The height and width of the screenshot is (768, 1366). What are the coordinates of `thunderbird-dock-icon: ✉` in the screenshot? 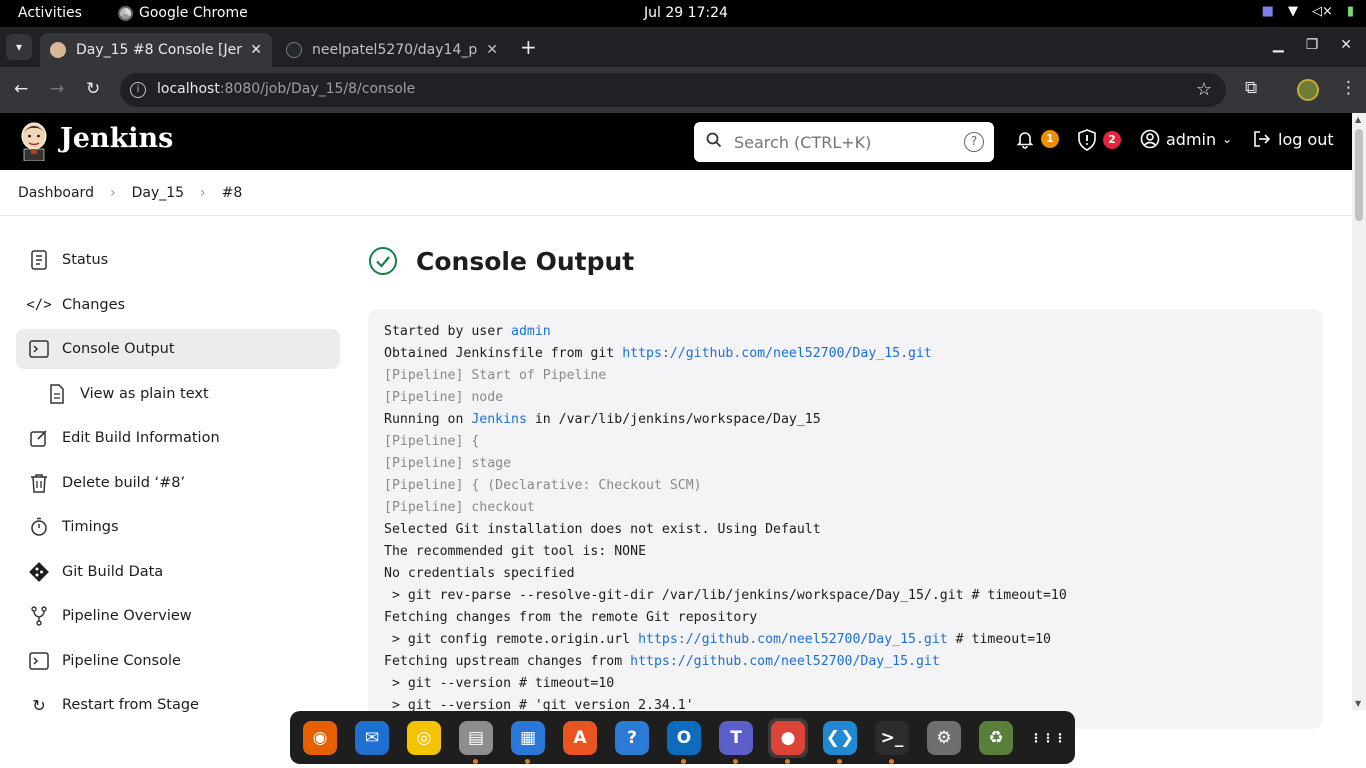 It's located at (372, 738).